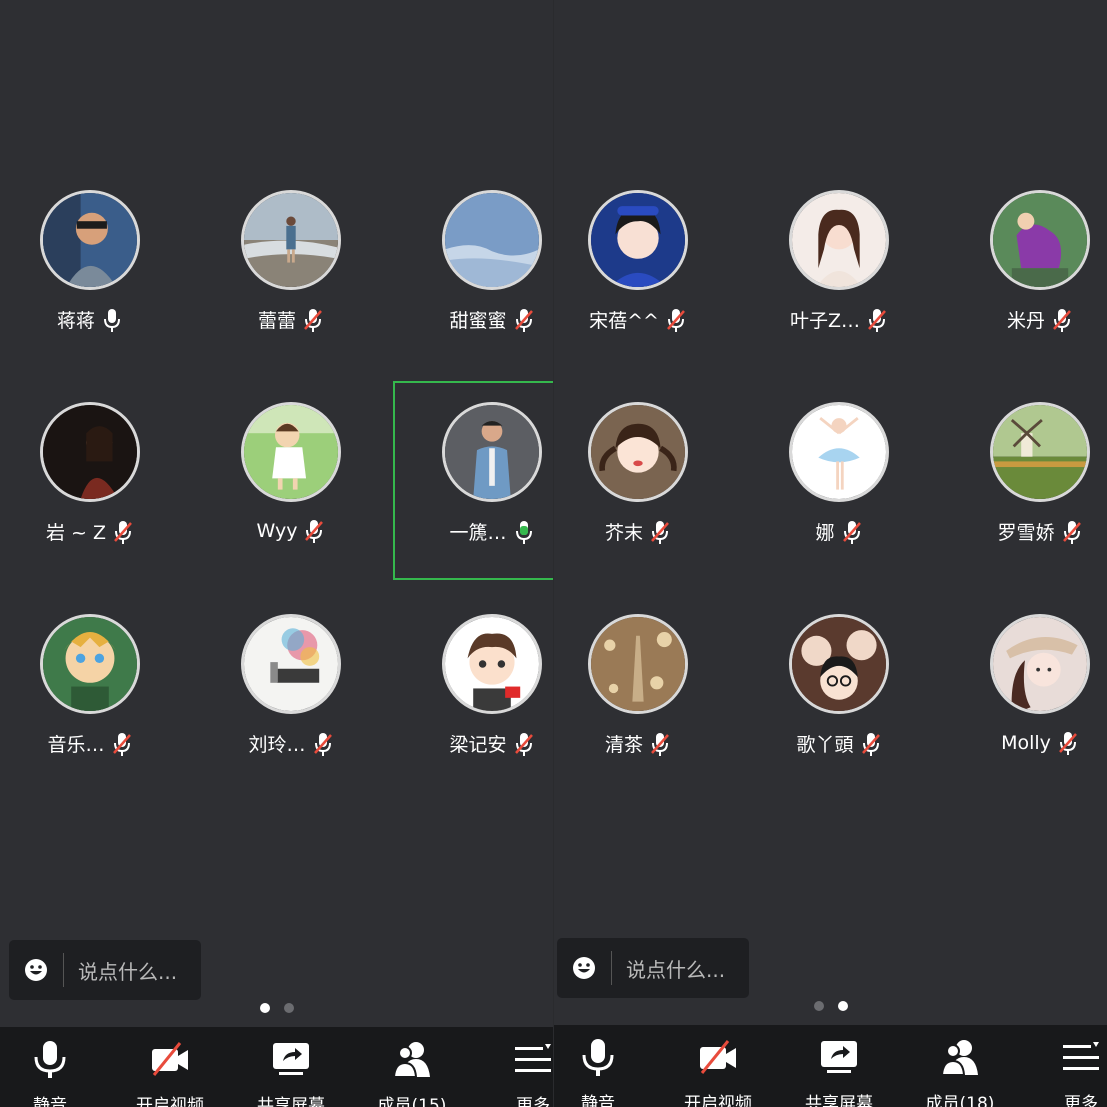  Describe the element at coordinates (718, 1100) in the screenshot. I see `start-video-label: 开启视频` at that location.